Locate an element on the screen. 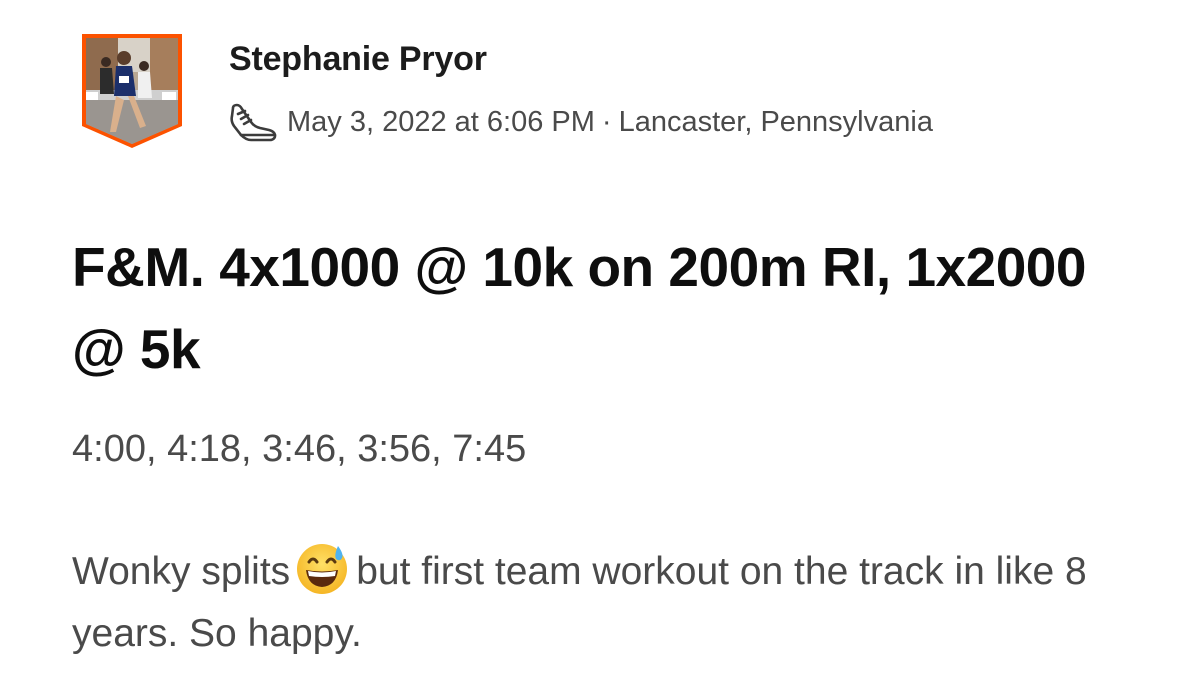 The width and height of the screenshot is (1179, 689). activity-location: Lancaster, Pennsylvania is located at coordinates (775, 121).